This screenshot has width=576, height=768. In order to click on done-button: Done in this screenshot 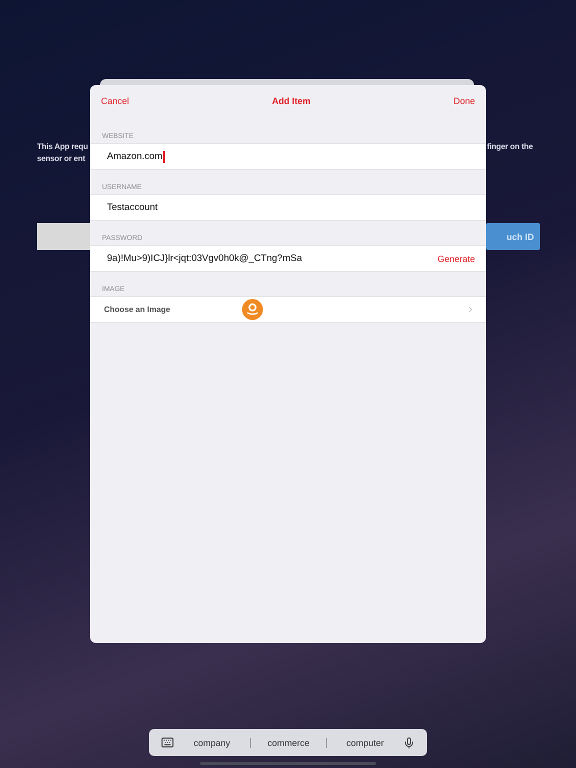, I will do `click(464, 101)`.